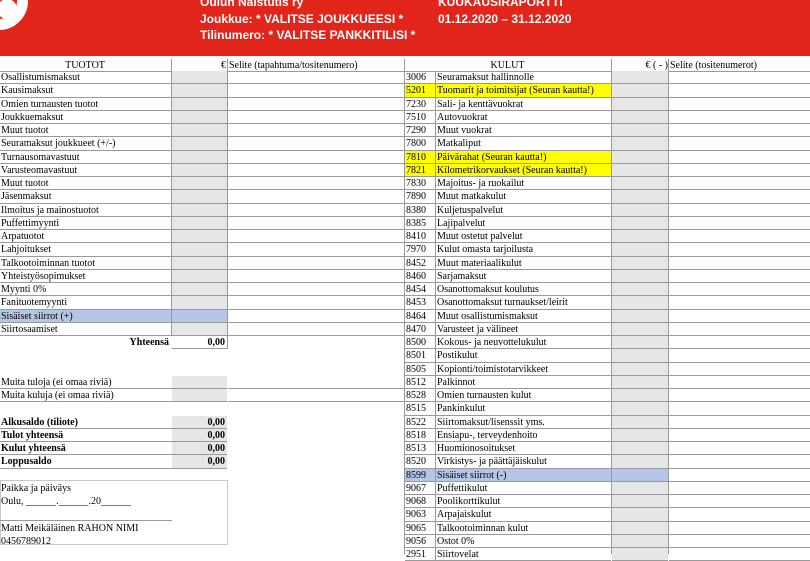 The width and height of the screenshot is (810, 561). I want to click on place-date-field: Oulu, ______.______.20______, so click(113, 501).